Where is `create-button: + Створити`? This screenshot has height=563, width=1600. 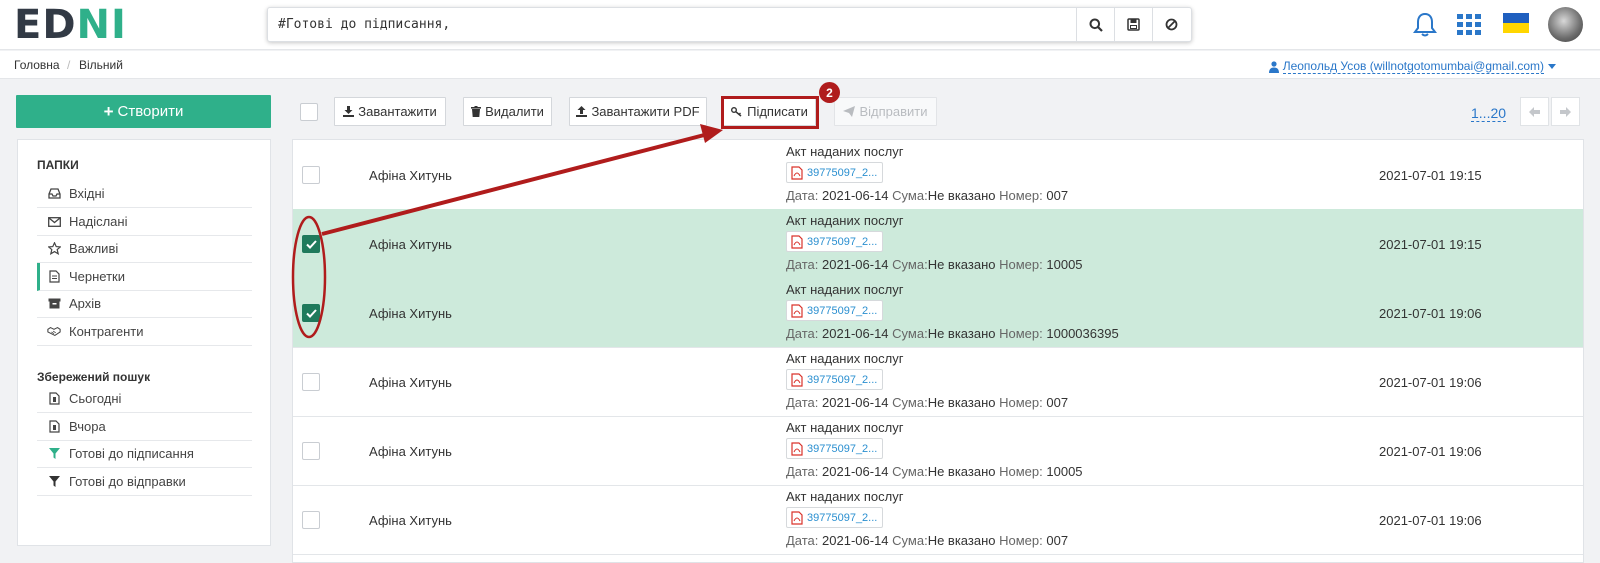
create-button: + Створити is located at coordinates (143, 111).